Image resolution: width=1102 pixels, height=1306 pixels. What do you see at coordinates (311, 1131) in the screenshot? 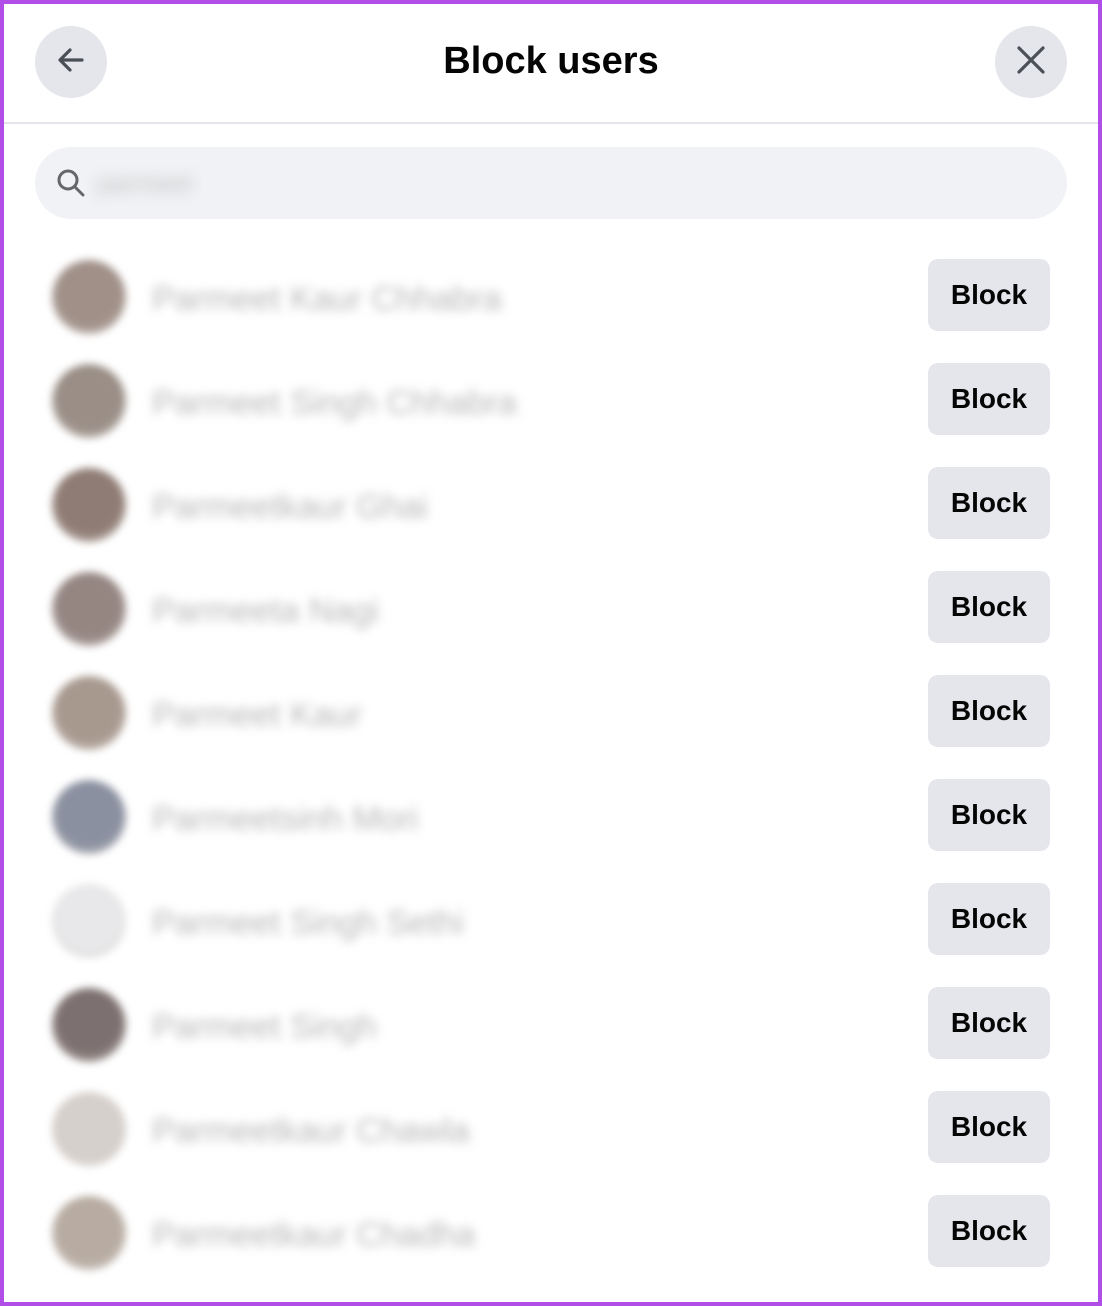
I see `user-name: Parmeetkaur Chawla` at bounding box center [311, 1131].